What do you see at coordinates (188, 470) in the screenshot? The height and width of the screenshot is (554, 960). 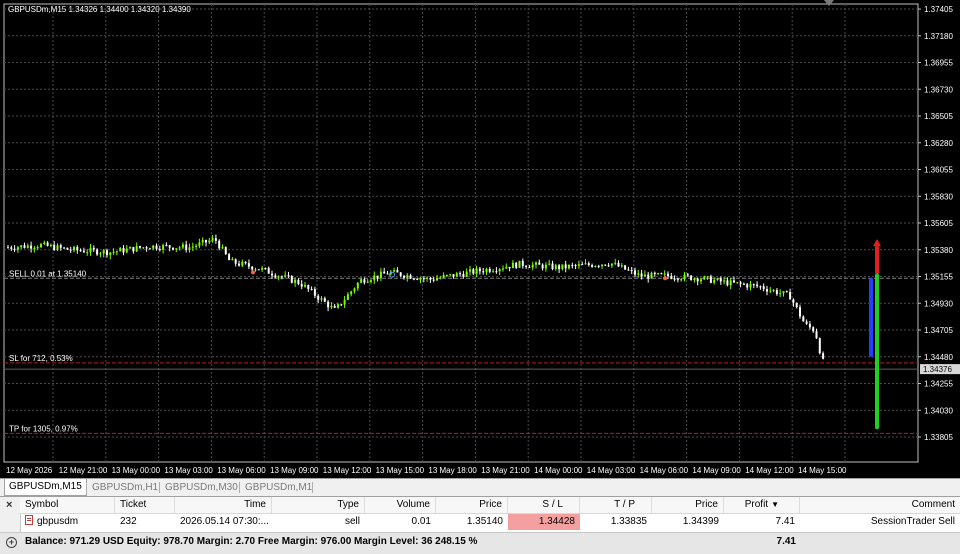 I see `time-axis-label: 13 May 03:00` at bounding box center [188, 470].